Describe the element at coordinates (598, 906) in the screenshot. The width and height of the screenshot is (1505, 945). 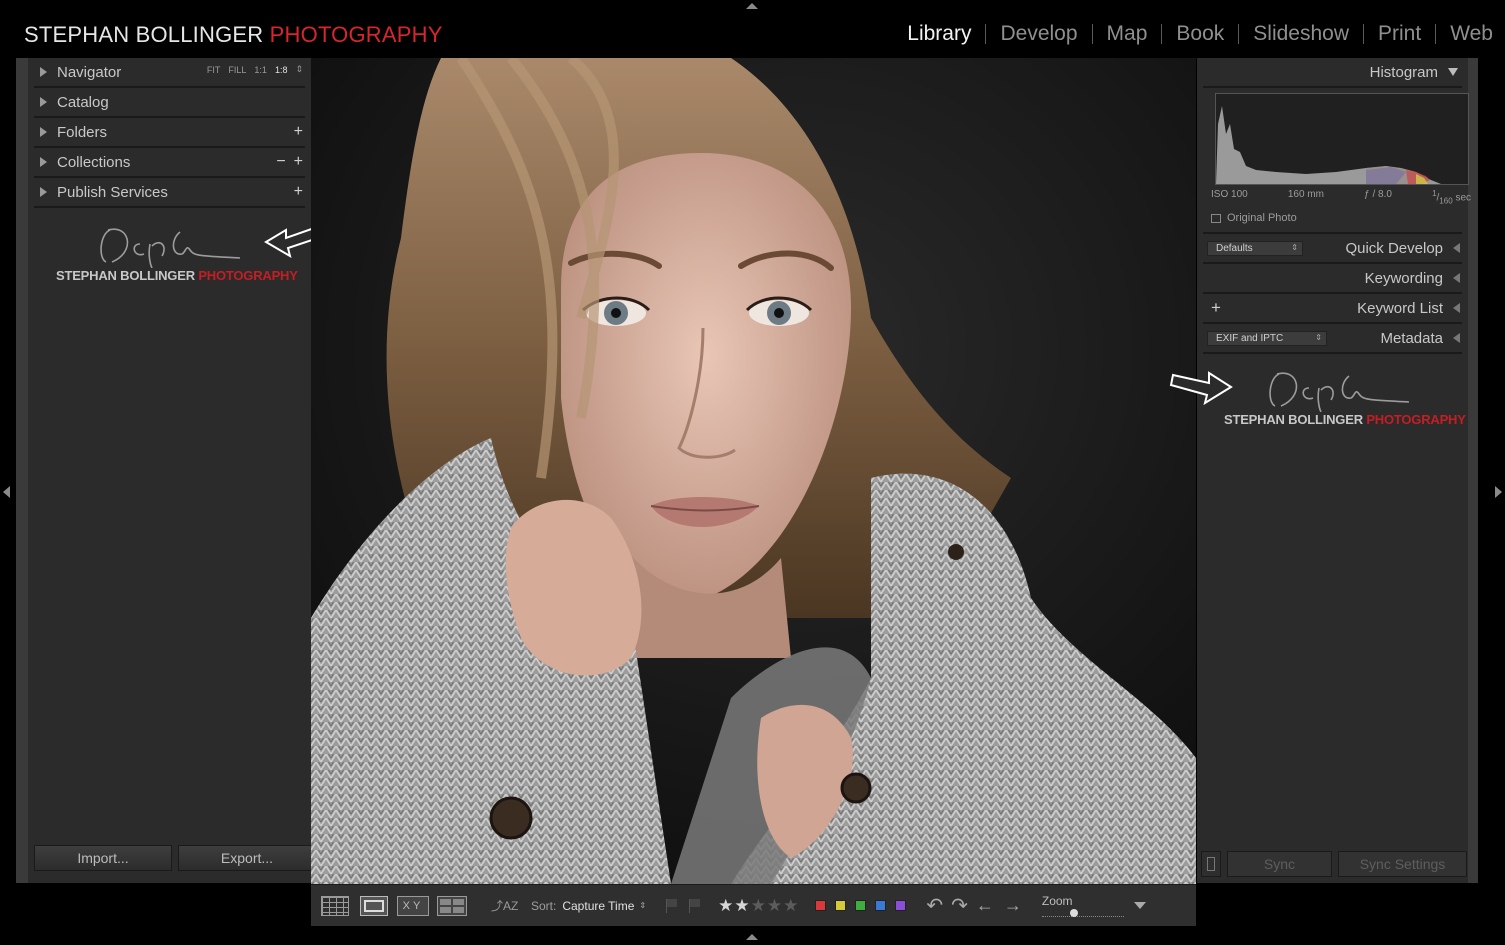
I see `sort-value: Capture Time` at that location.